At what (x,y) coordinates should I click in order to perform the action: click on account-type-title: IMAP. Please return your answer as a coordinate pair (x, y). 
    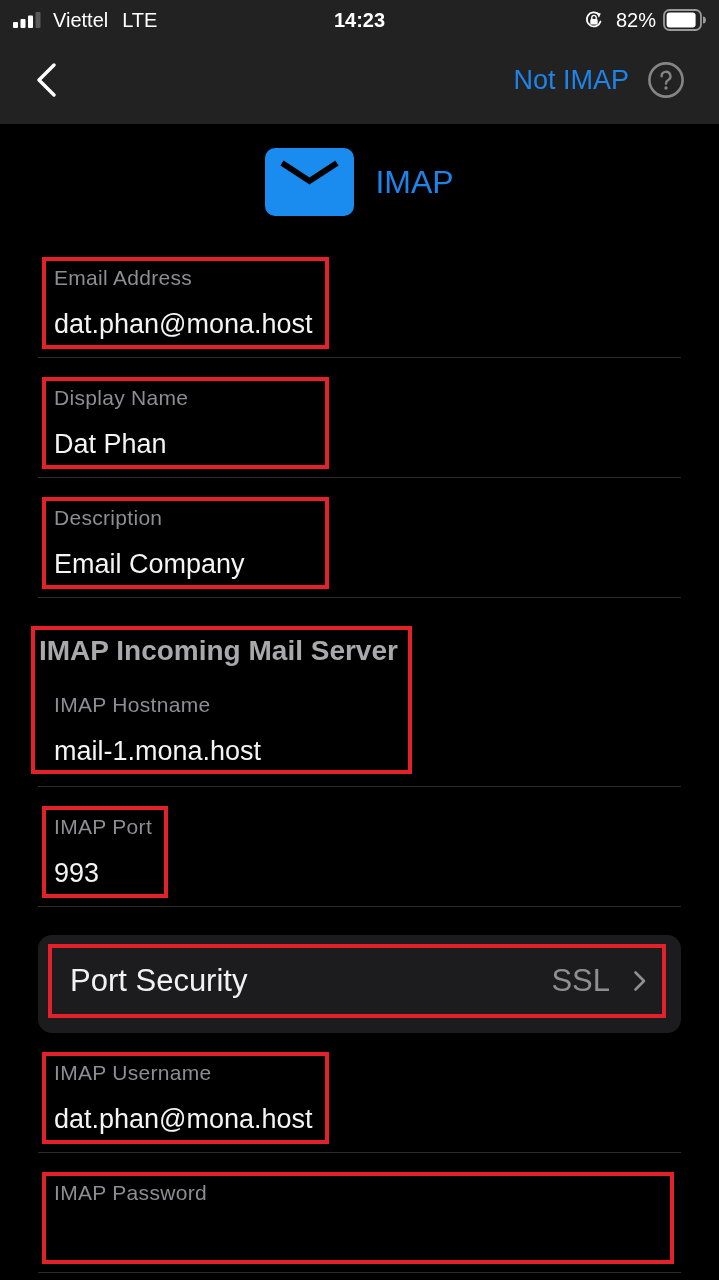
    Looking at the image, I should click on (414, 182).